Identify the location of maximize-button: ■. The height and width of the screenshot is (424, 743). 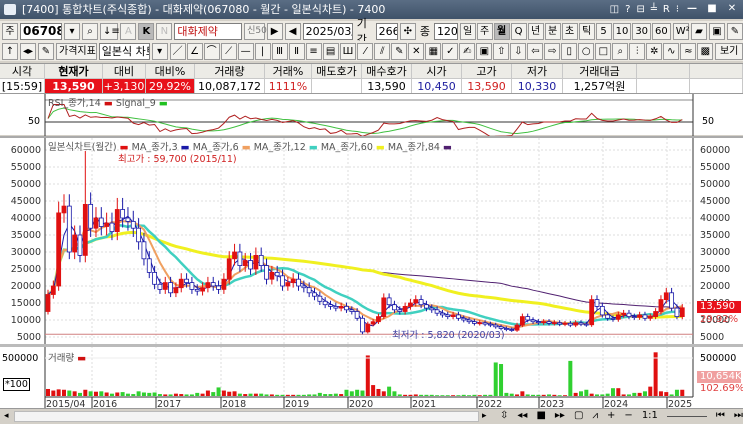
(712, 9).